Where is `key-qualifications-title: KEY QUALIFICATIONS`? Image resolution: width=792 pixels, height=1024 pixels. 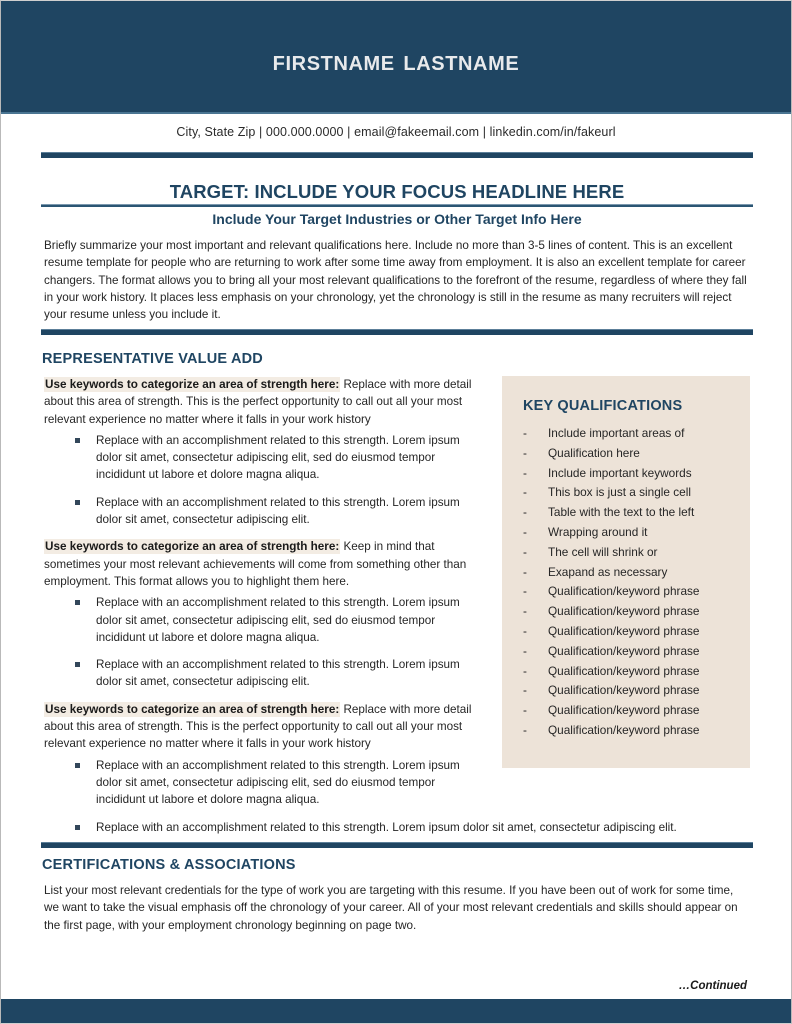 key-qualifications-title: KEY QUALIFICATIONS is located at coordinates (603, 406).